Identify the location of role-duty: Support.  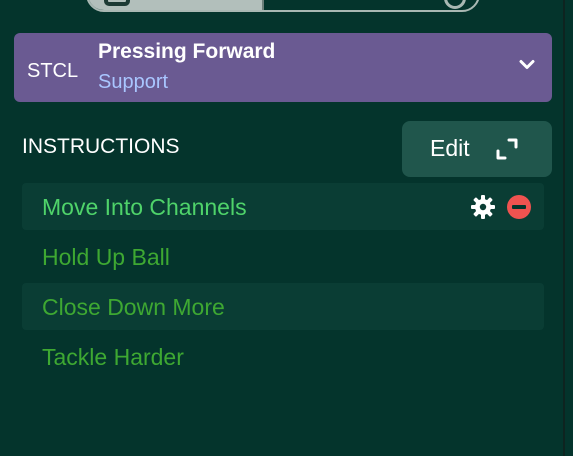
(133, 82).